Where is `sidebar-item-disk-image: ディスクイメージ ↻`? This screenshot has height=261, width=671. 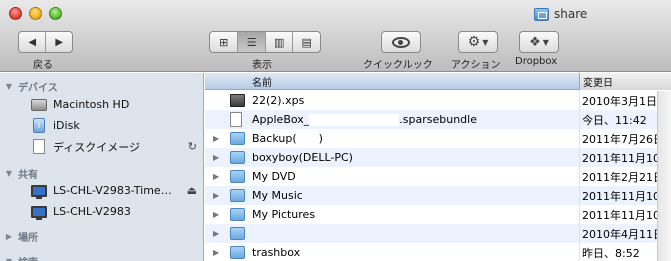
sidebar-item-disk-image: ディスクイメージ ↻ is located at coordinates (101, 146).